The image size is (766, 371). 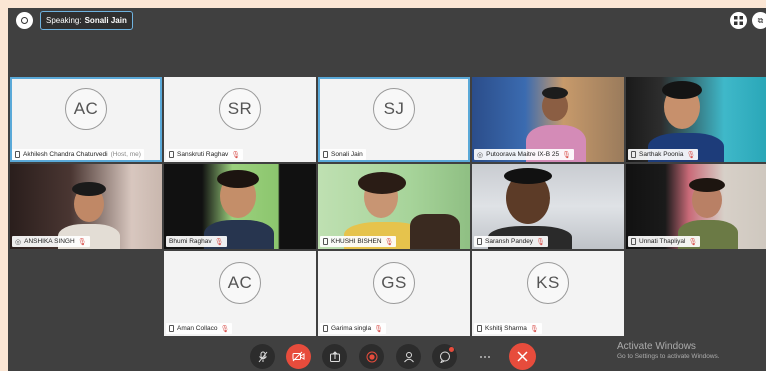 I want to click on share-button, so click(x=334, y=356).